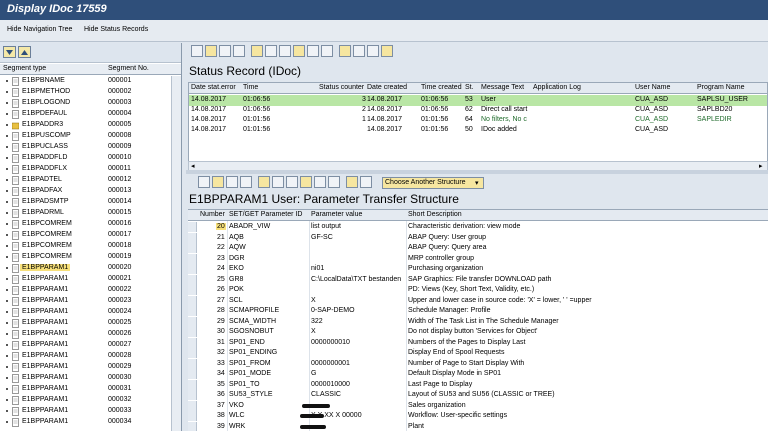 The width and height of the screenshot is (768, 431). I want to click on scroll-right-icon: ▸, so click(761, 166).